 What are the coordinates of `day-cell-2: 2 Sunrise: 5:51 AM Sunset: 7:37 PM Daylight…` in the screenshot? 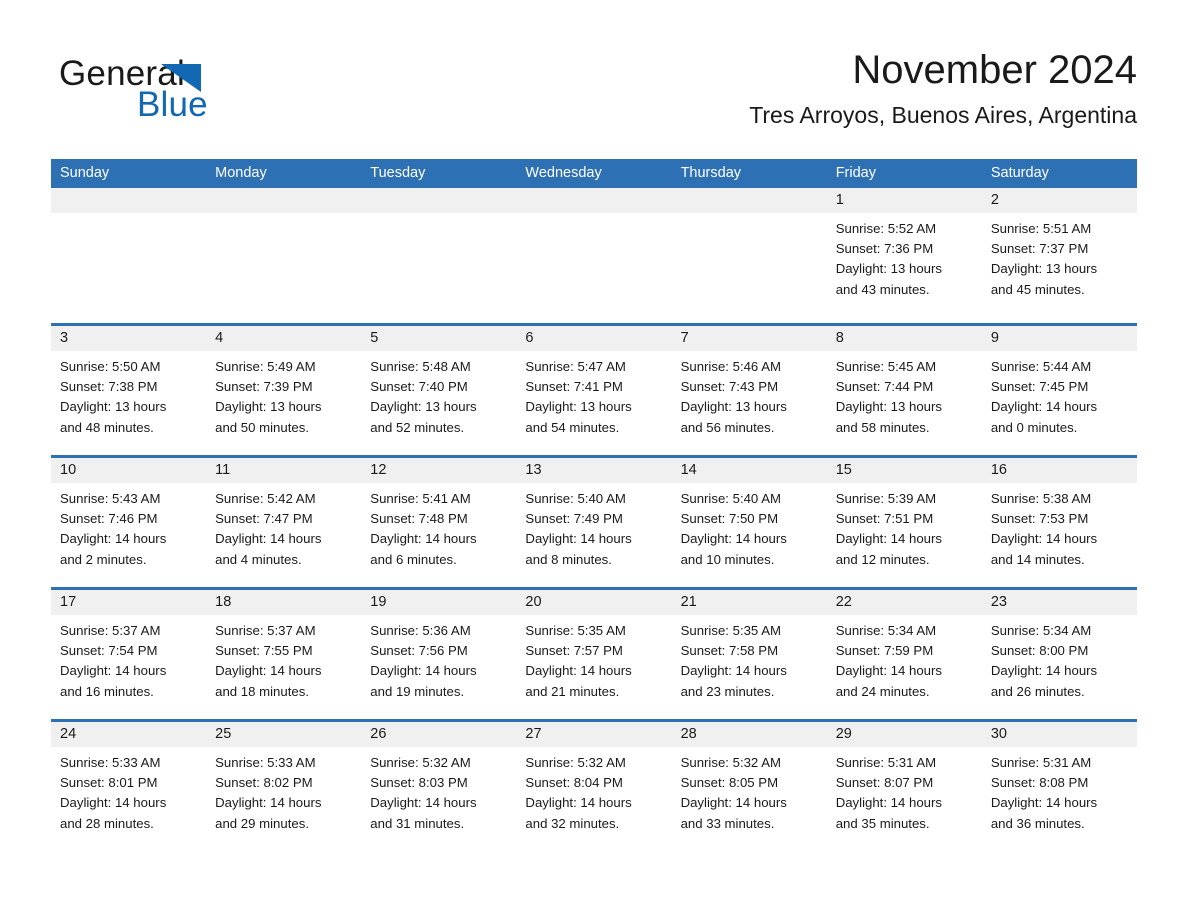 It's located at (1059, 255).